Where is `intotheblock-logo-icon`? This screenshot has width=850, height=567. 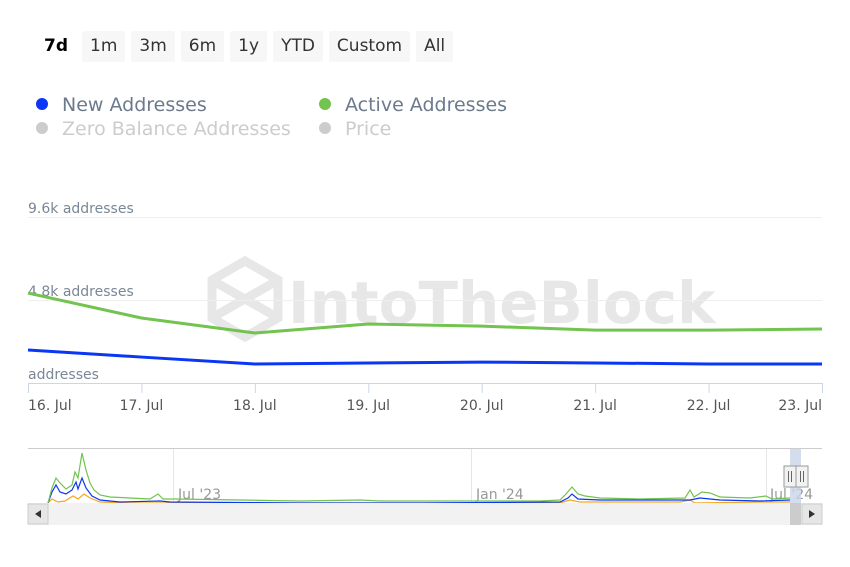
intotheblock-logo-icon is located at coordinates (245, 299).